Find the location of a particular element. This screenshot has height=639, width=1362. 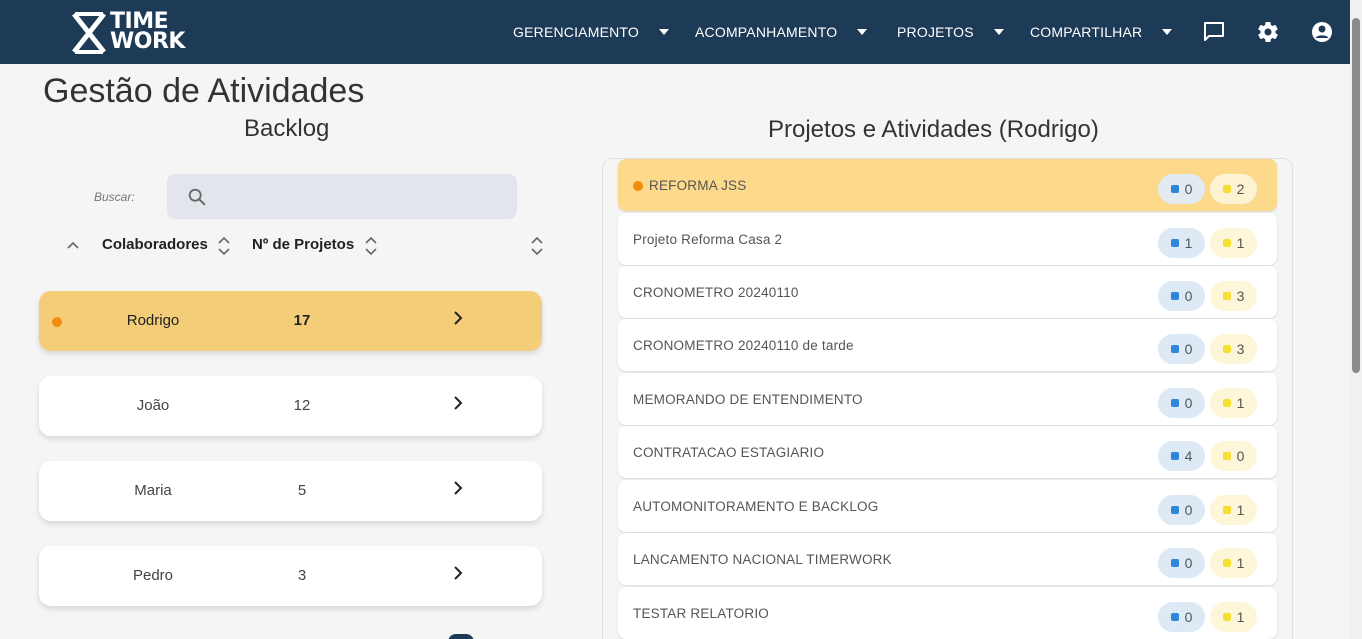

collaborator-name: Rodrigo is located at coordinates (153, 320).